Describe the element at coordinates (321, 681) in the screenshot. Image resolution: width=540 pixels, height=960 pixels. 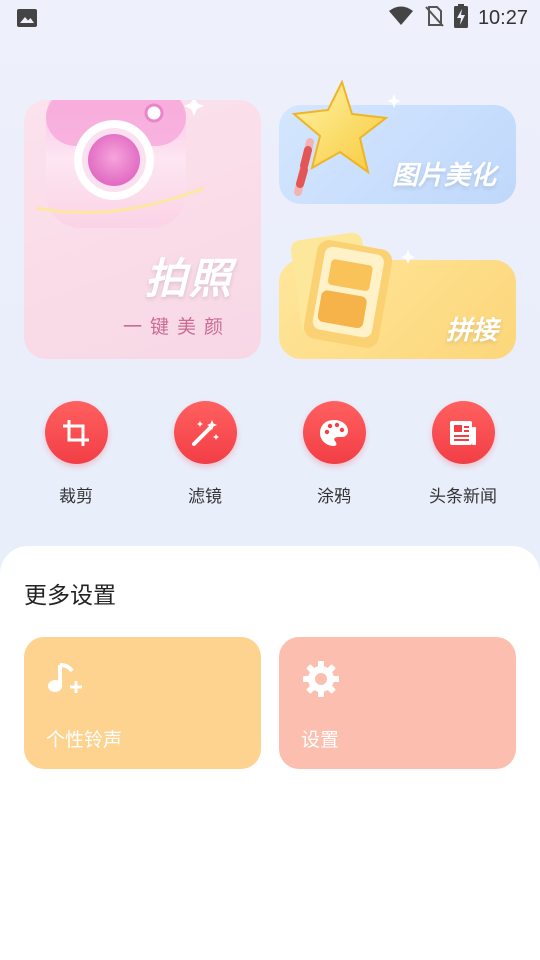
I see `gear-icon` at that location.